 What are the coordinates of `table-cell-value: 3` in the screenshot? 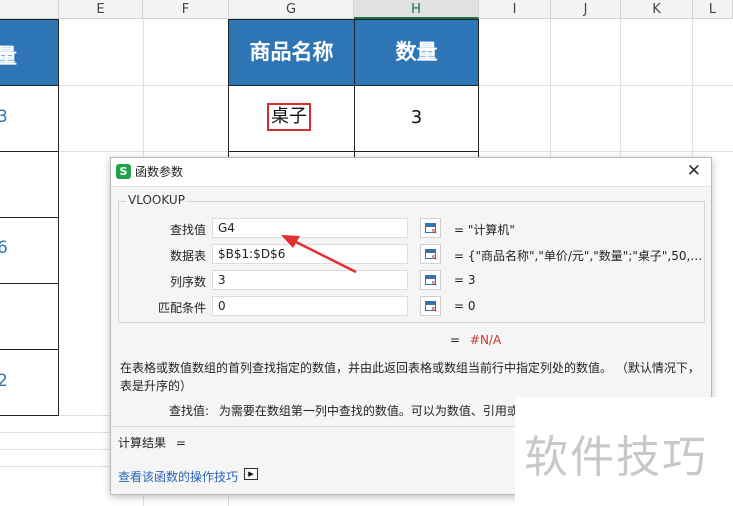 It's located at (4, 117).